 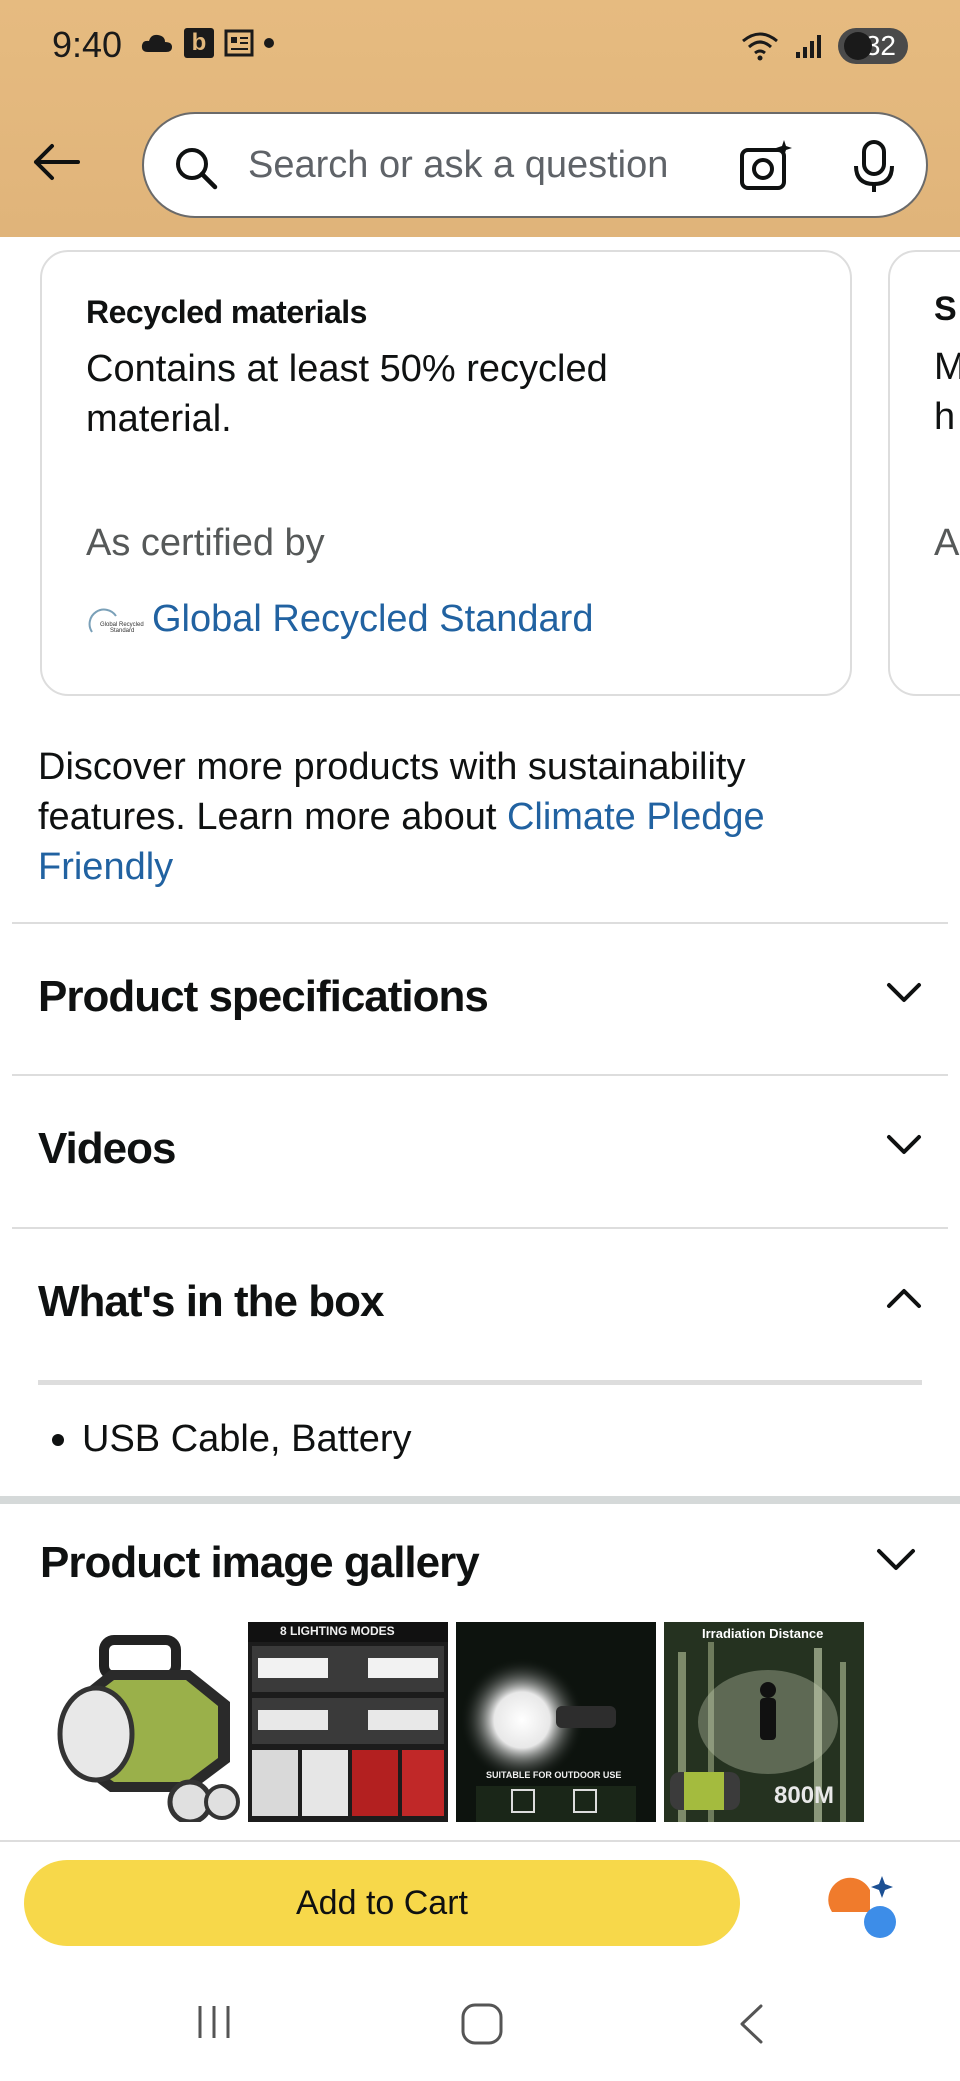 What do you see at coordinates (482, 2024) in the screenshot?
I see `home-icon` at bounding box center [482, 2024].